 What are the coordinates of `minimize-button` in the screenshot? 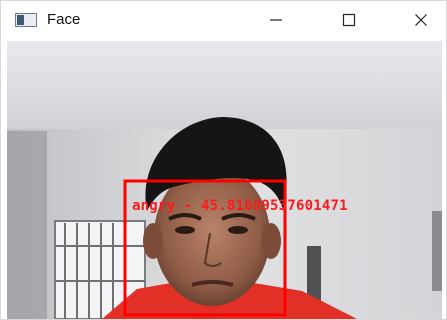 It's located at (276, 20).